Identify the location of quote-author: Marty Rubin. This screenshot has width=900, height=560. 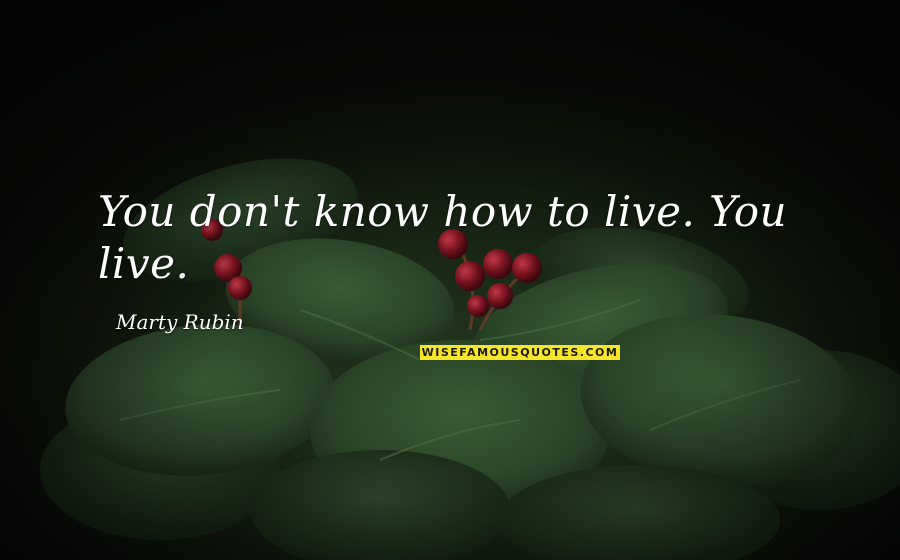
(180, 322).